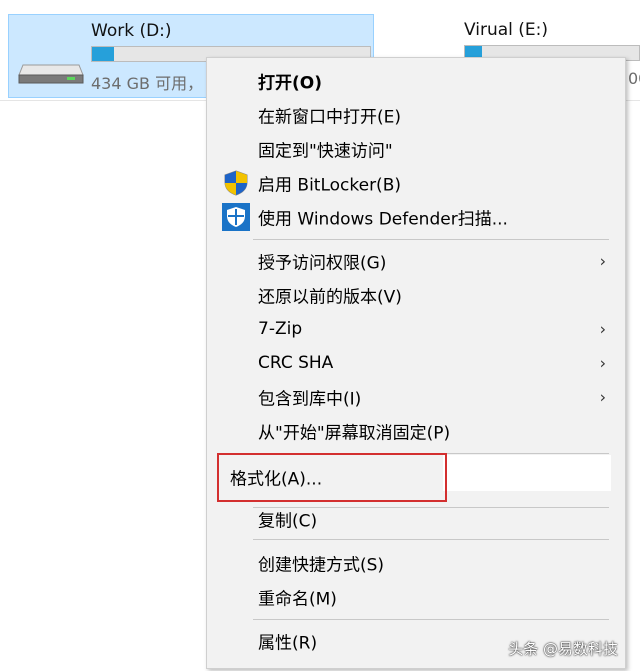  What do you see at coordinates (563, 649) in the screenshot?
I see `watermark: 头条 @易数科技` at bounding box center [563, 649].